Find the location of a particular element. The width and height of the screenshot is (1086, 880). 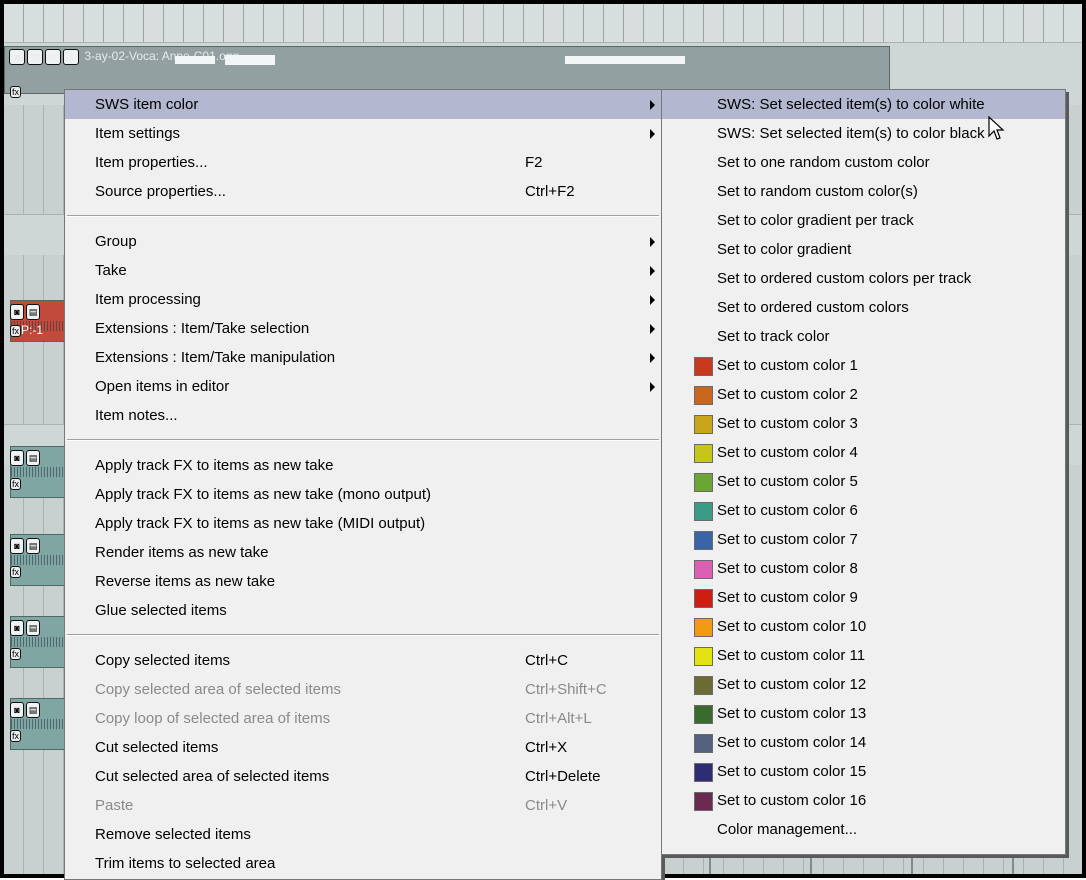

submenu-item-set-to-custom-color-6: Set to custom color 6 is located at coordinates (863, 510).